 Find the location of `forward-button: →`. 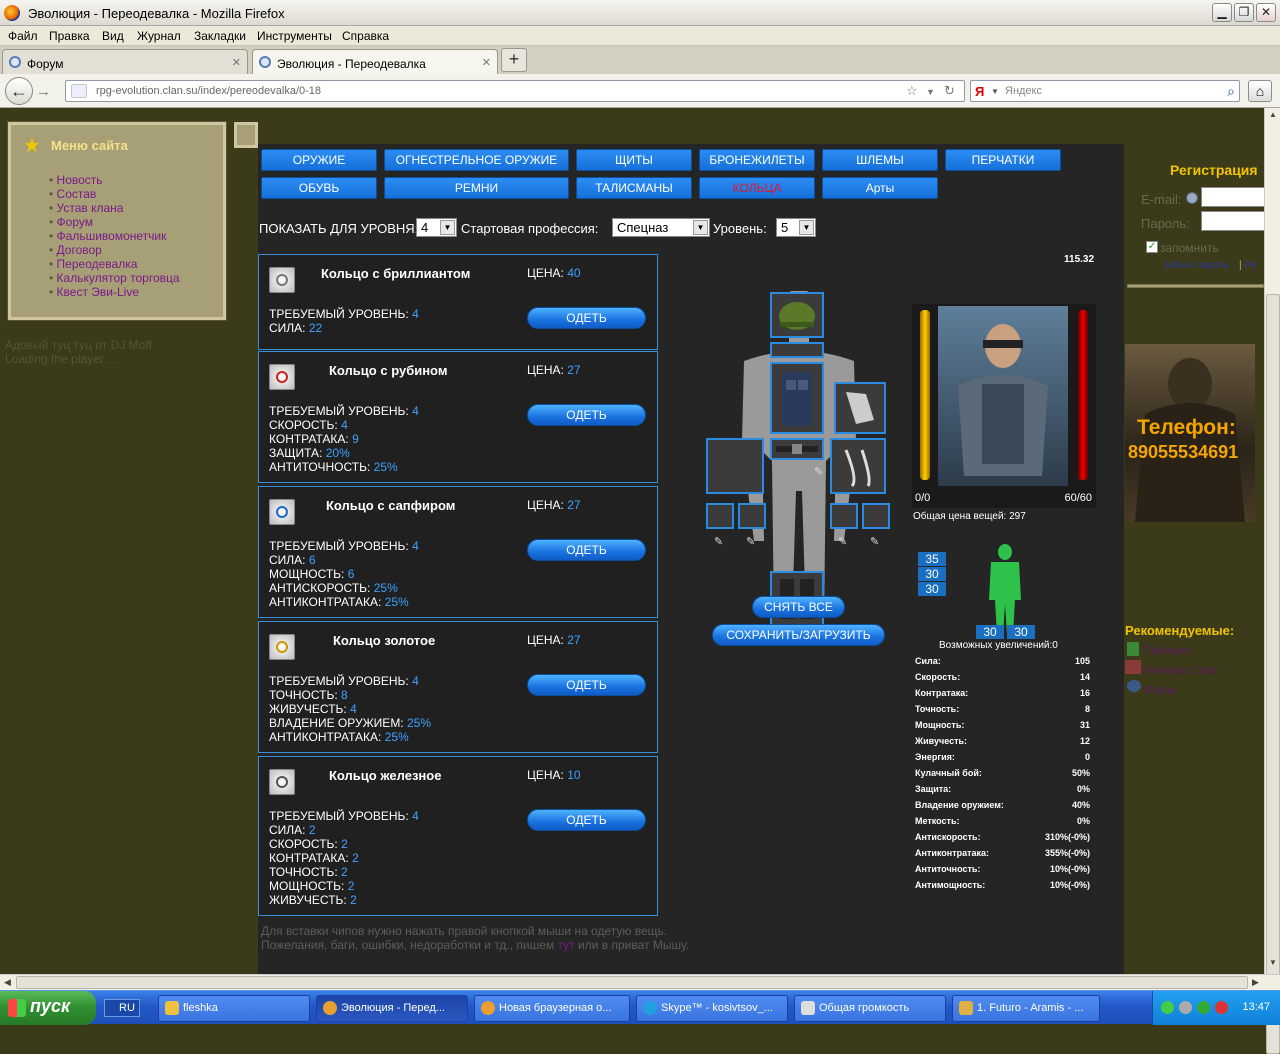

forward-button: → is located at coordinates (43, 91).